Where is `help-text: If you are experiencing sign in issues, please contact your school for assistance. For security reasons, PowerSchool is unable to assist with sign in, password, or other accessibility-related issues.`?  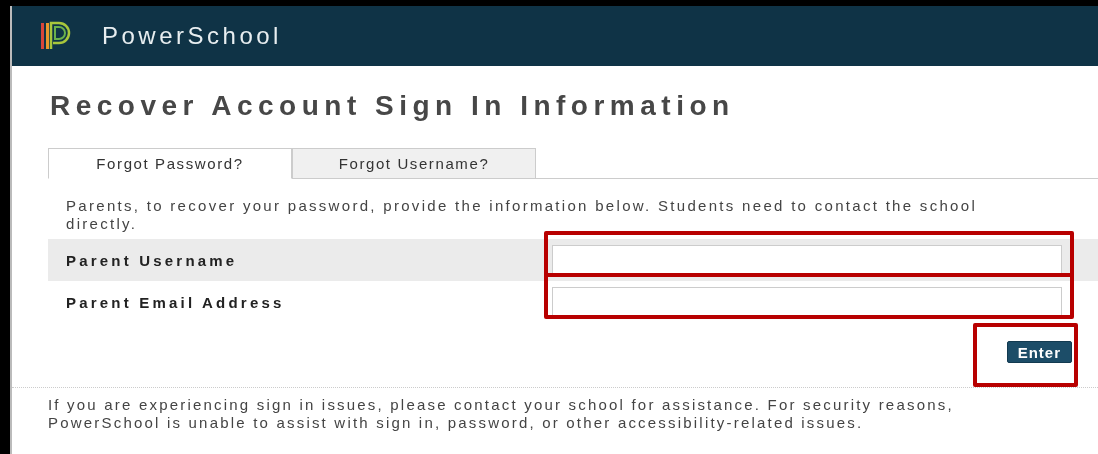
help-text: If you are experiencing sign in issues, please contact your school for assistance. For security reasons, PowerSchool is unable to assist with sign in, password, or other accessibility-related issues. is located at coordinates (501, 414).